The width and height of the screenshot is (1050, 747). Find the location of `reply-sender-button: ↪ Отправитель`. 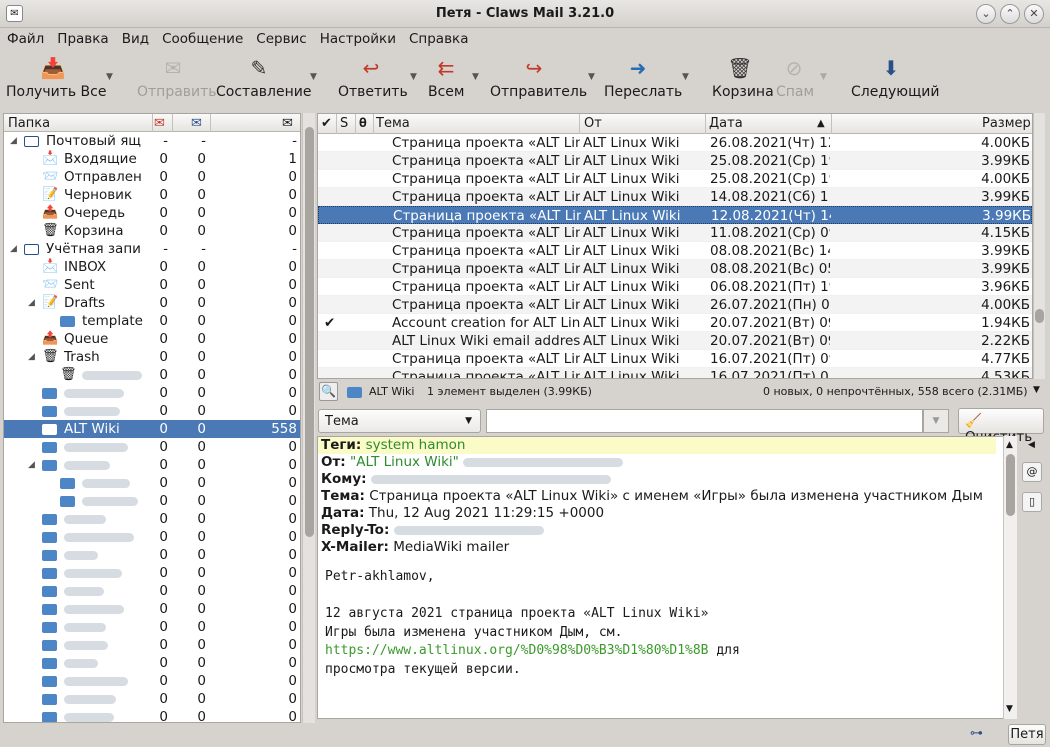

reply-sender-button: ↪ Отправитель is located at coordinates (538, 78).